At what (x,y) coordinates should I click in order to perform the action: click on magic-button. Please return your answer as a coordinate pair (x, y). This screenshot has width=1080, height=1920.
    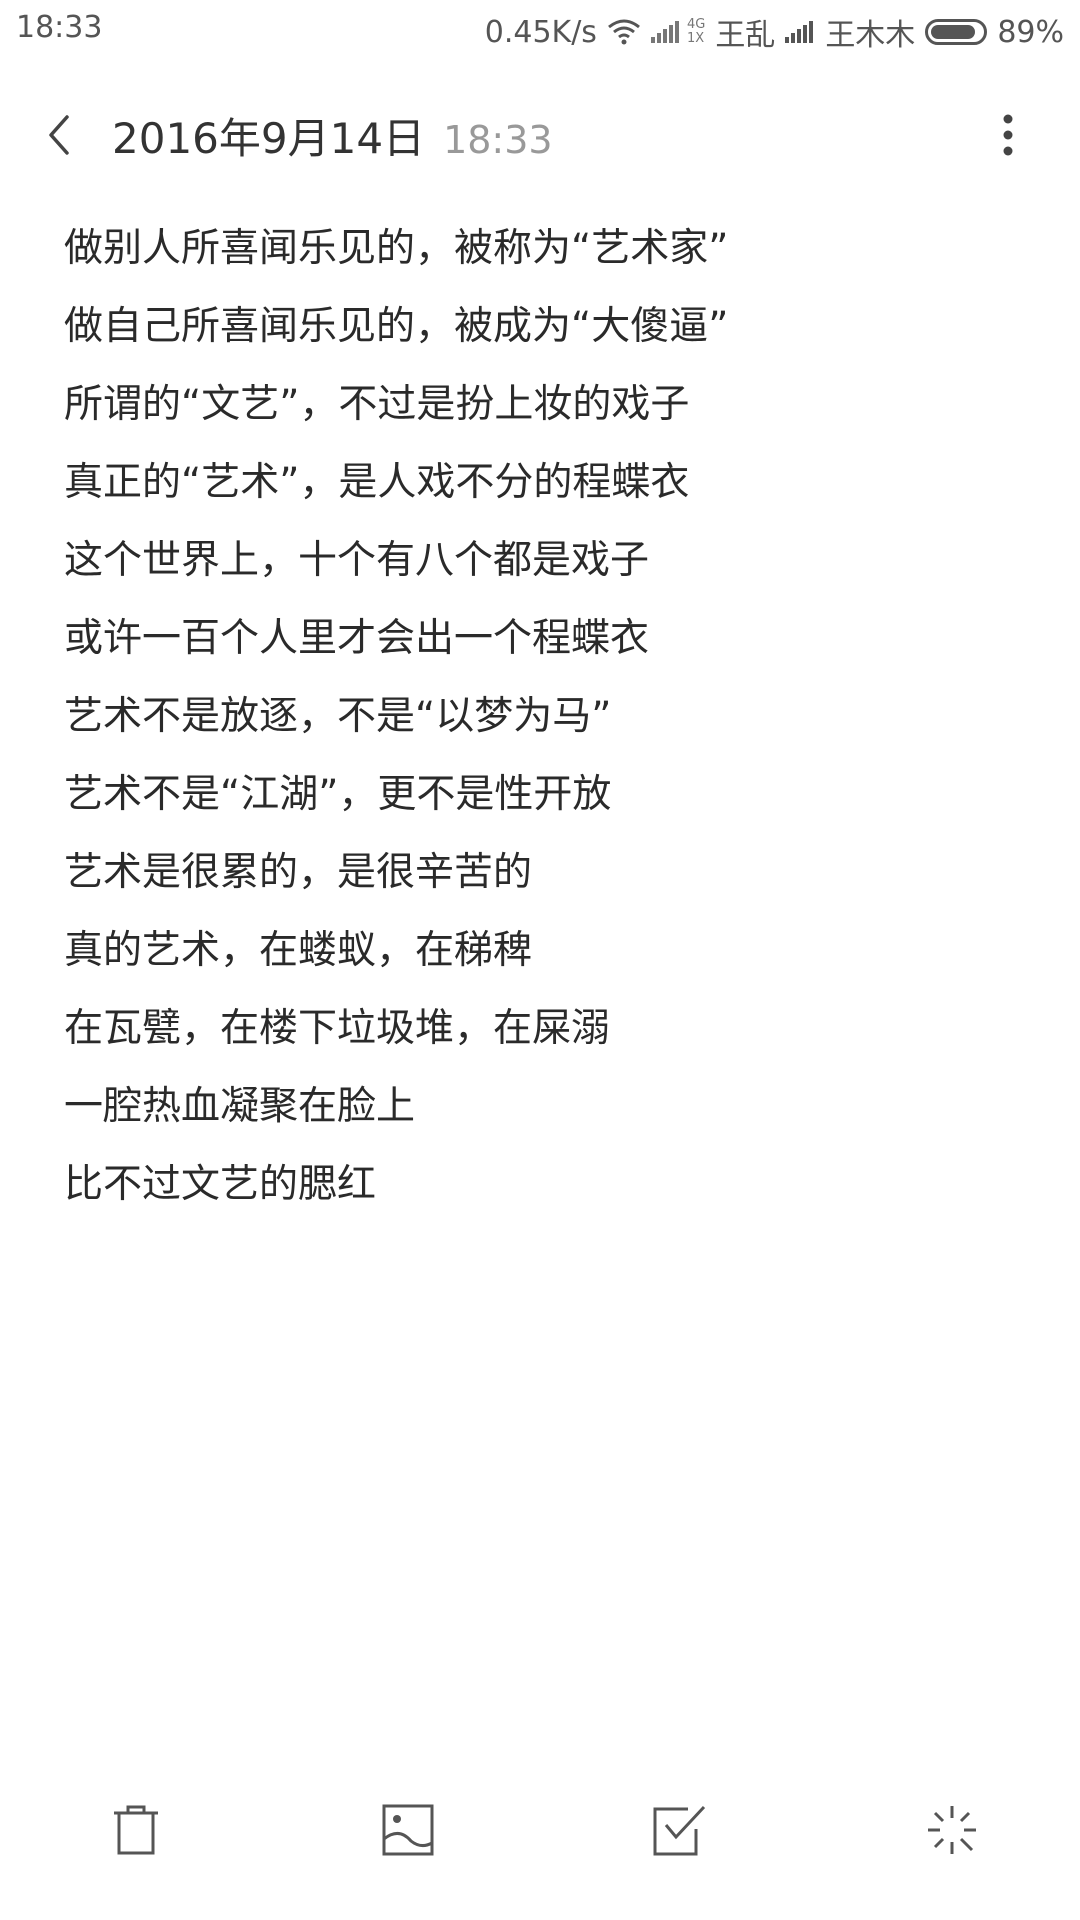
    Looking at the image, I should click on (952, 1830).